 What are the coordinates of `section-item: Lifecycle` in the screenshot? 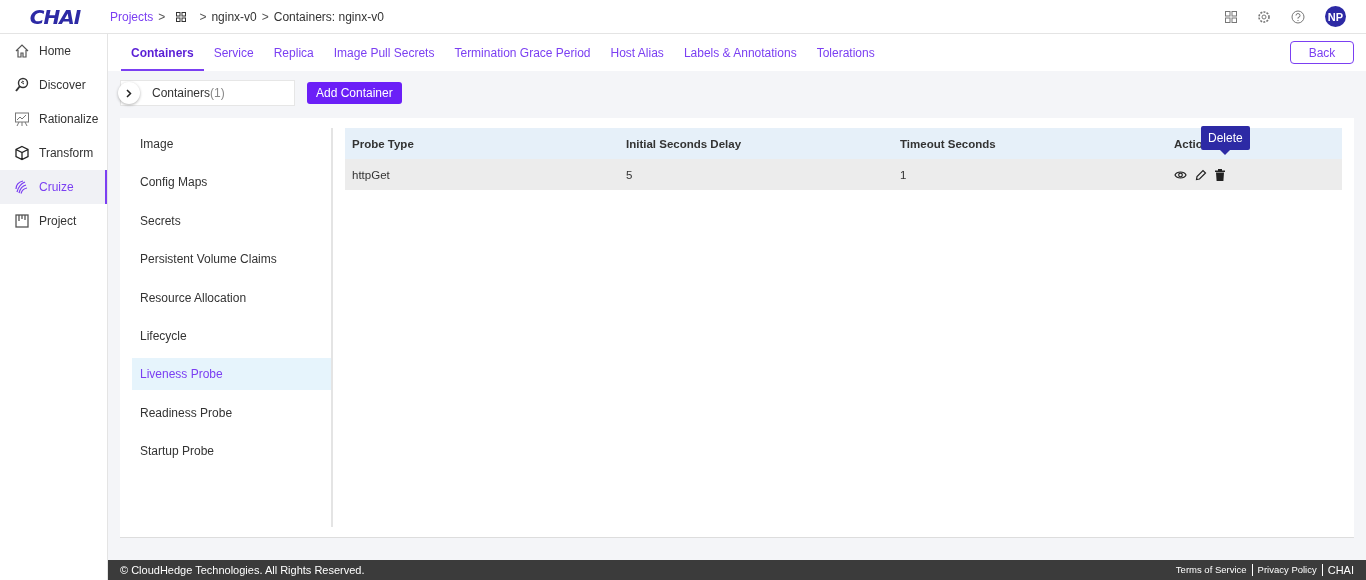 It's located at (231, 335).